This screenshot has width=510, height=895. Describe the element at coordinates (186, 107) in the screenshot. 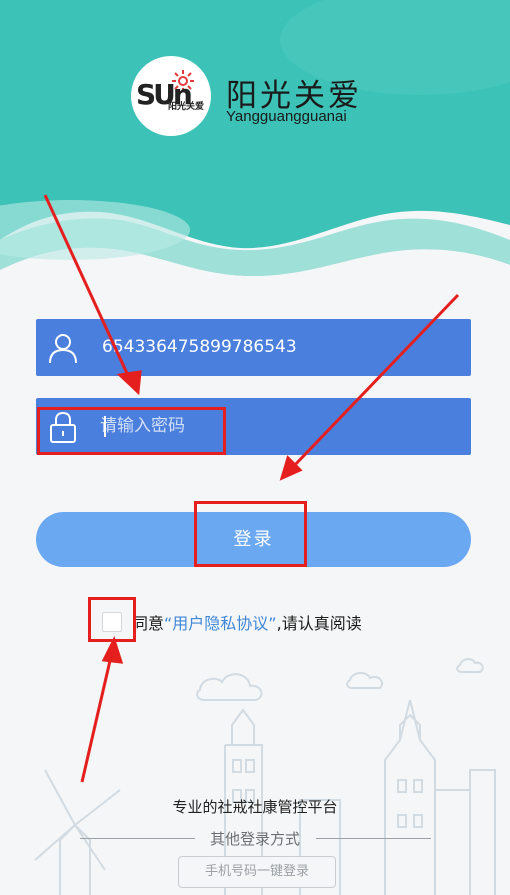

I see `logo-mini-text: 阳光关爱` at that location.